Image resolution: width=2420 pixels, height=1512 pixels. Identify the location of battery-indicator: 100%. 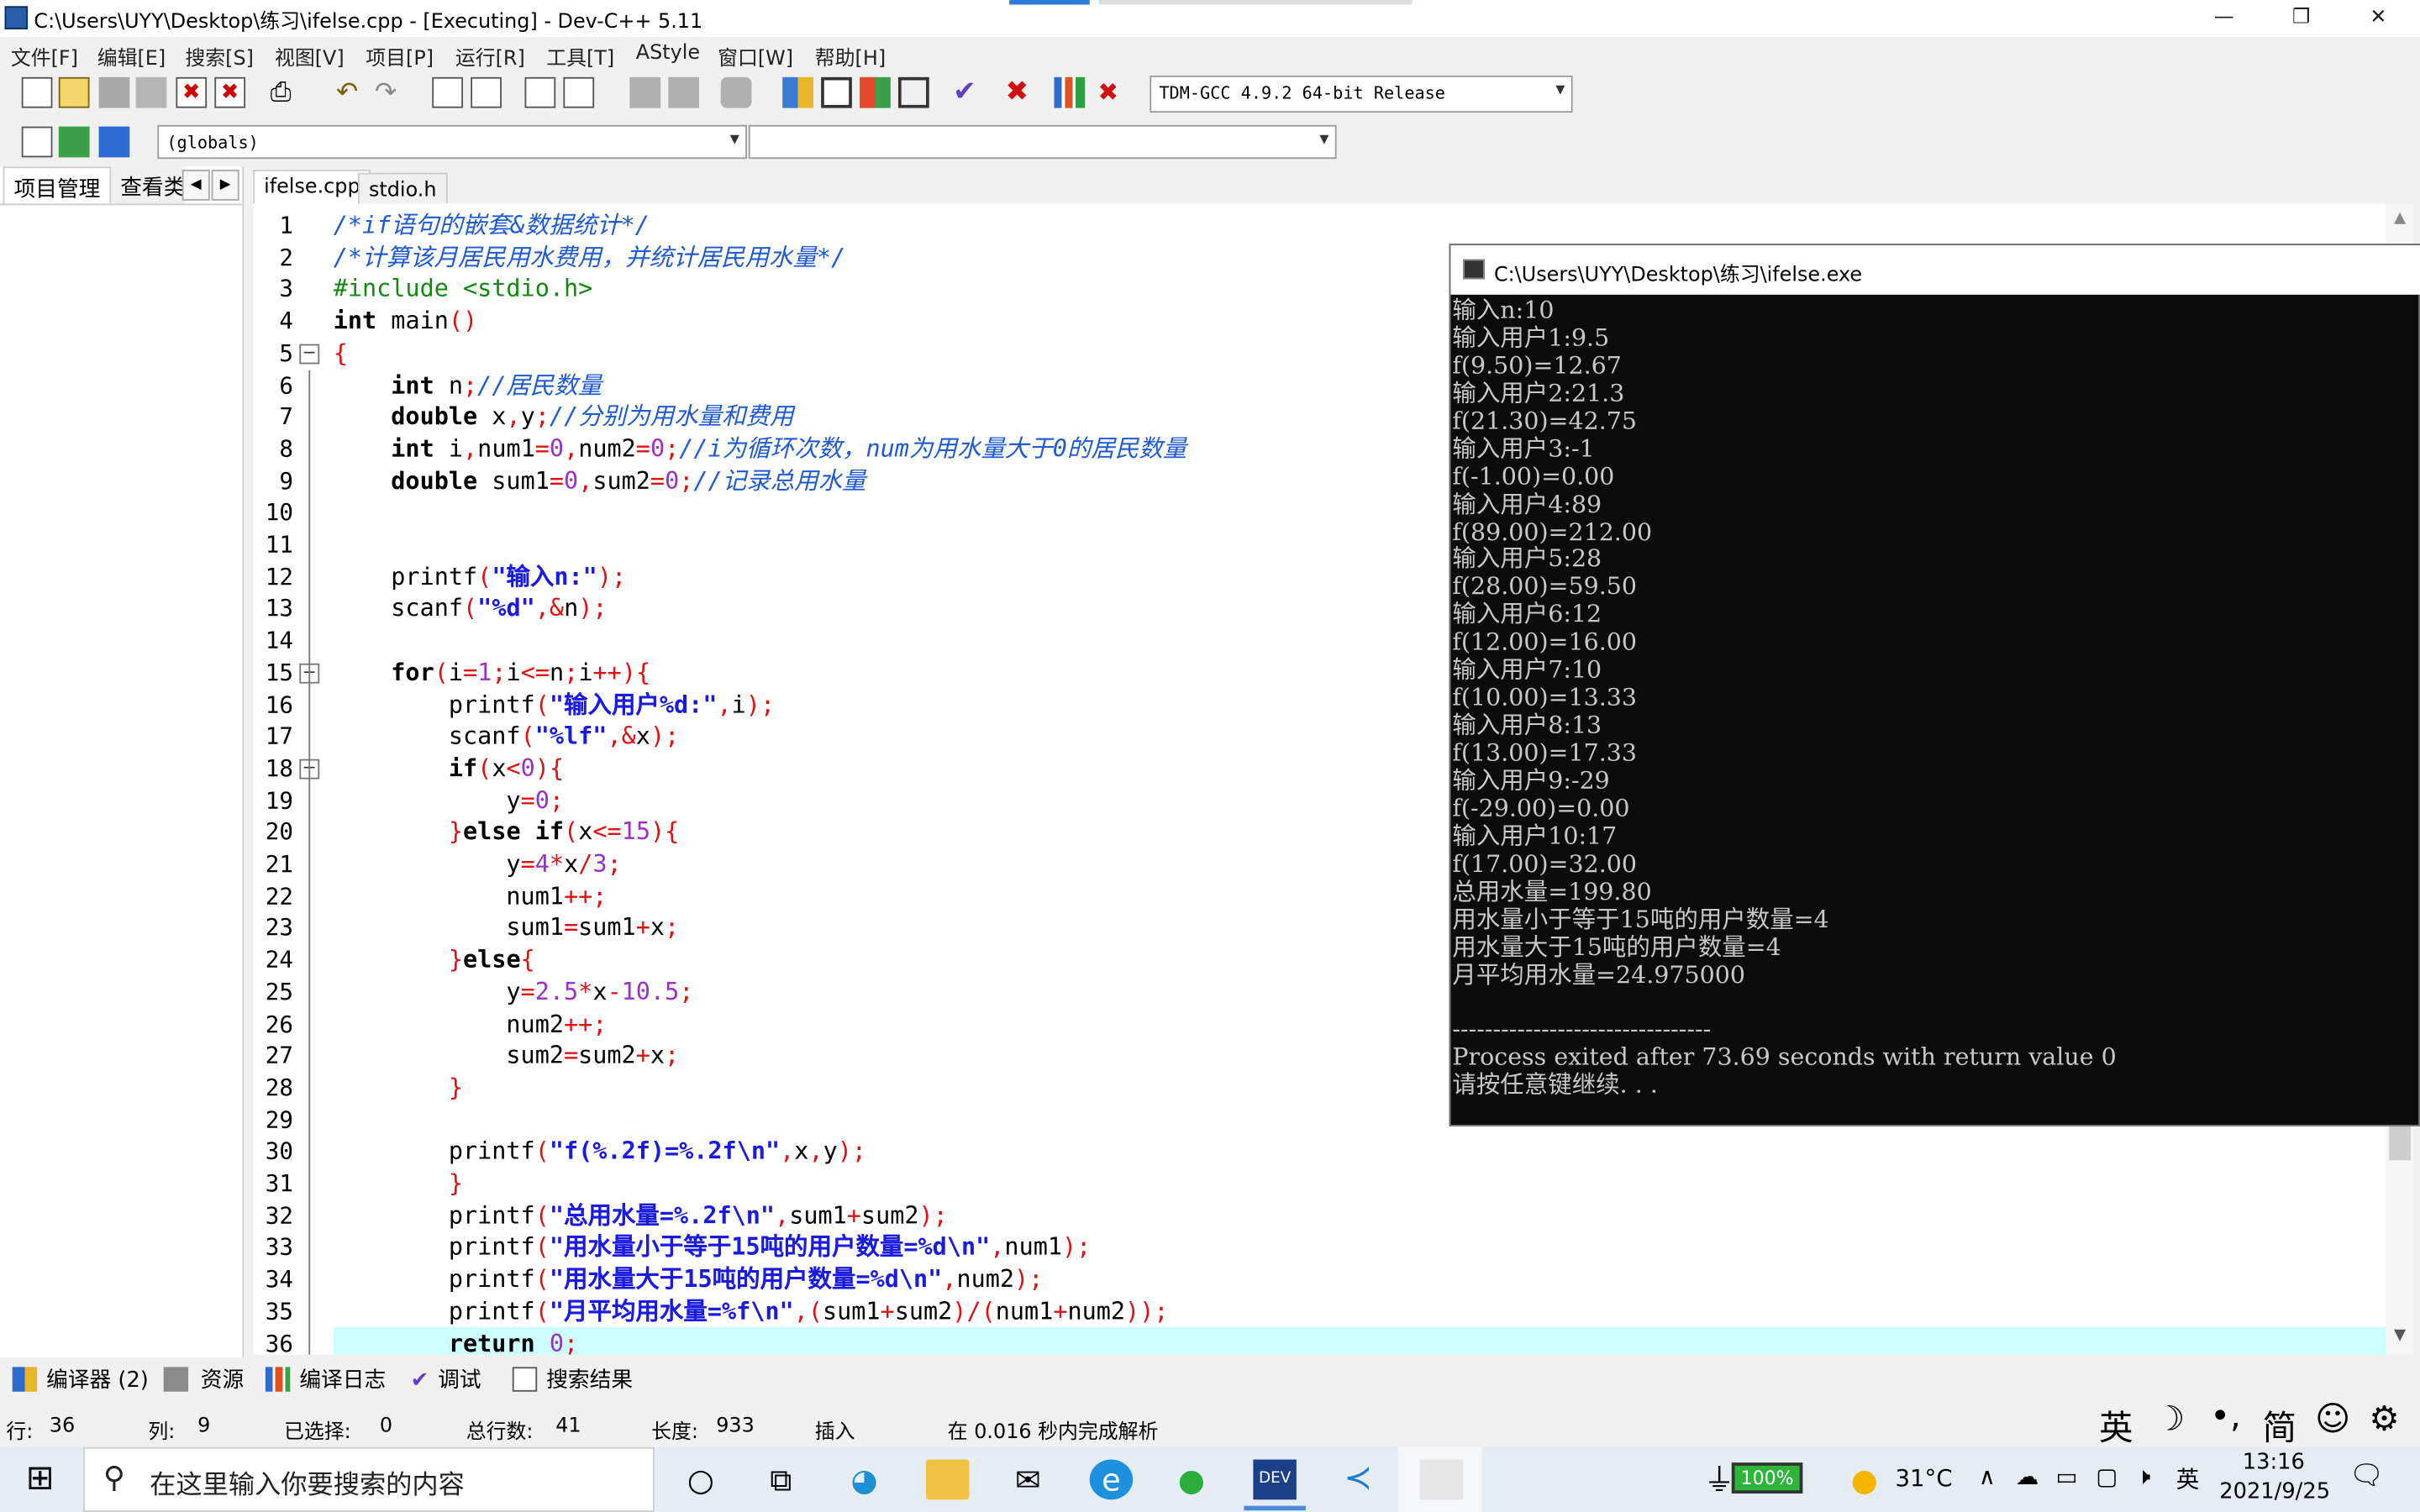
(1767, 1478).